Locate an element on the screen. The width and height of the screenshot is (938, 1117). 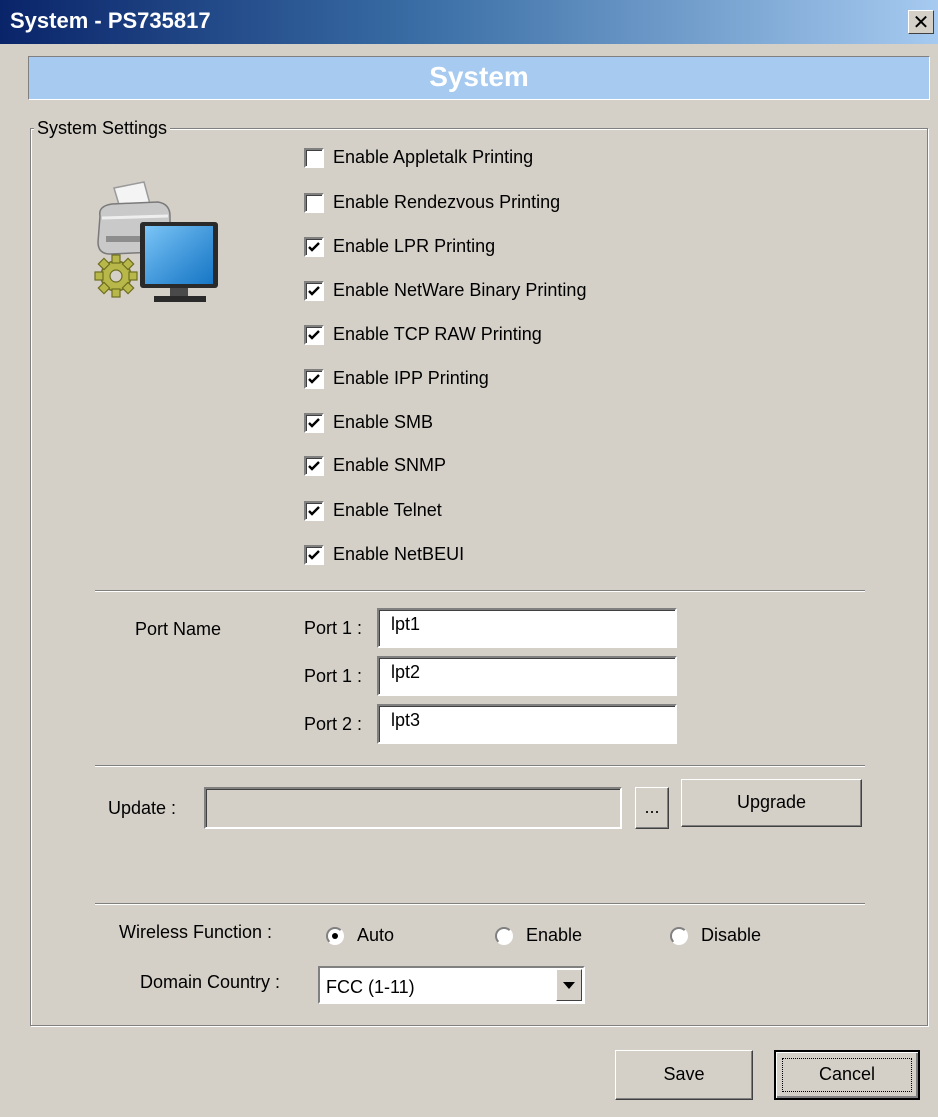
chevron-down-icon is located at coordinates (569, 985).